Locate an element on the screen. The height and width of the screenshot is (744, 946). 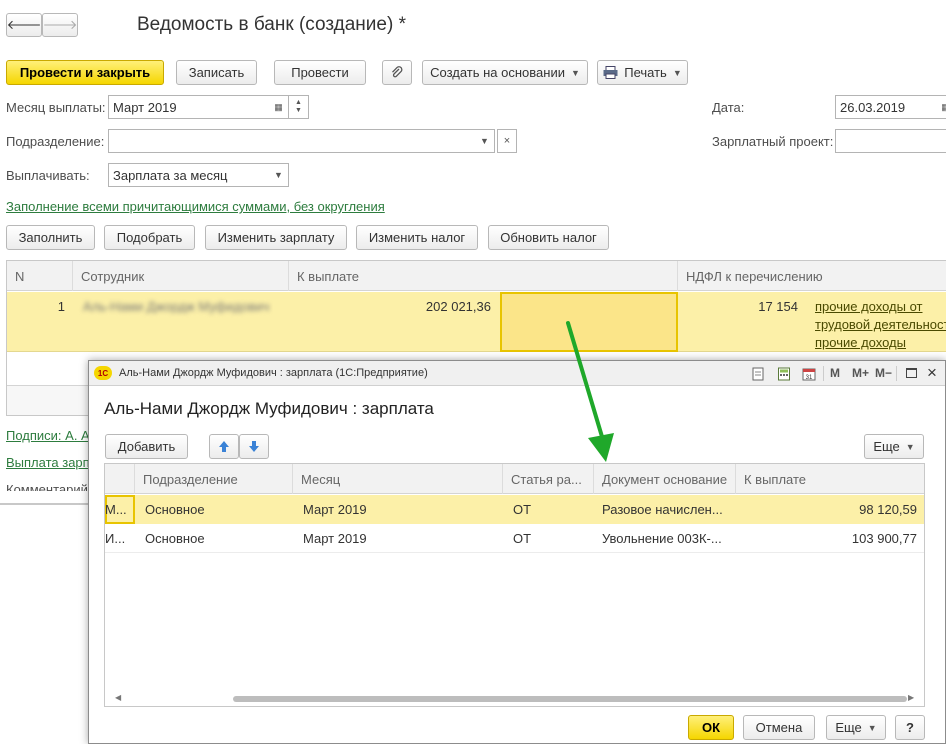
help-button: ? is located at coordinates (910, 727).